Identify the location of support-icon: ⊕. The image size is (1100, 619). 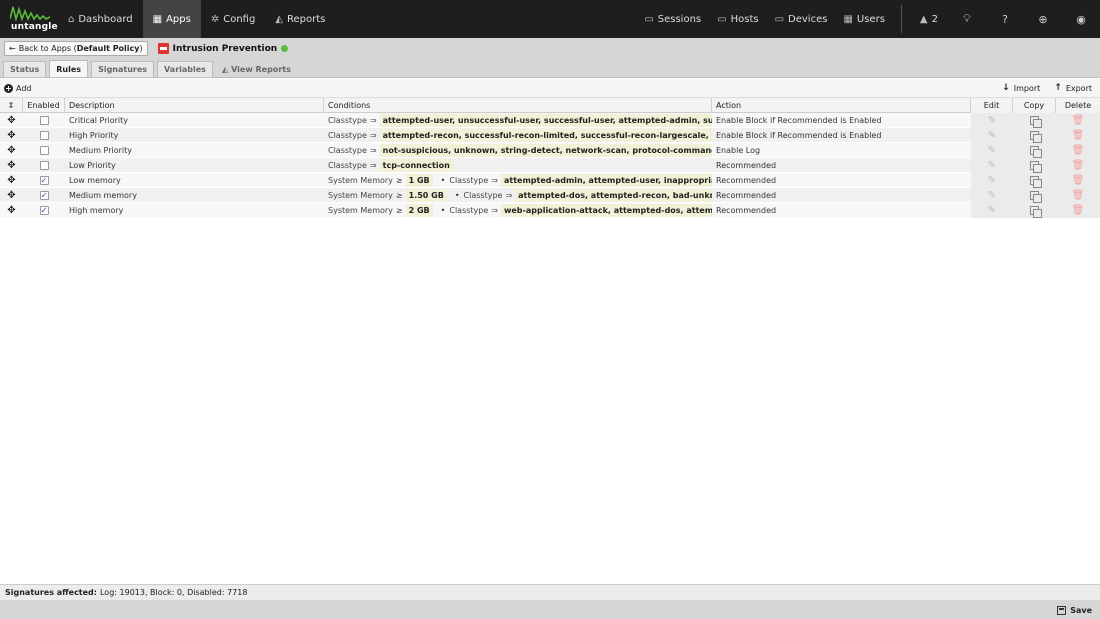
(1043, 19).